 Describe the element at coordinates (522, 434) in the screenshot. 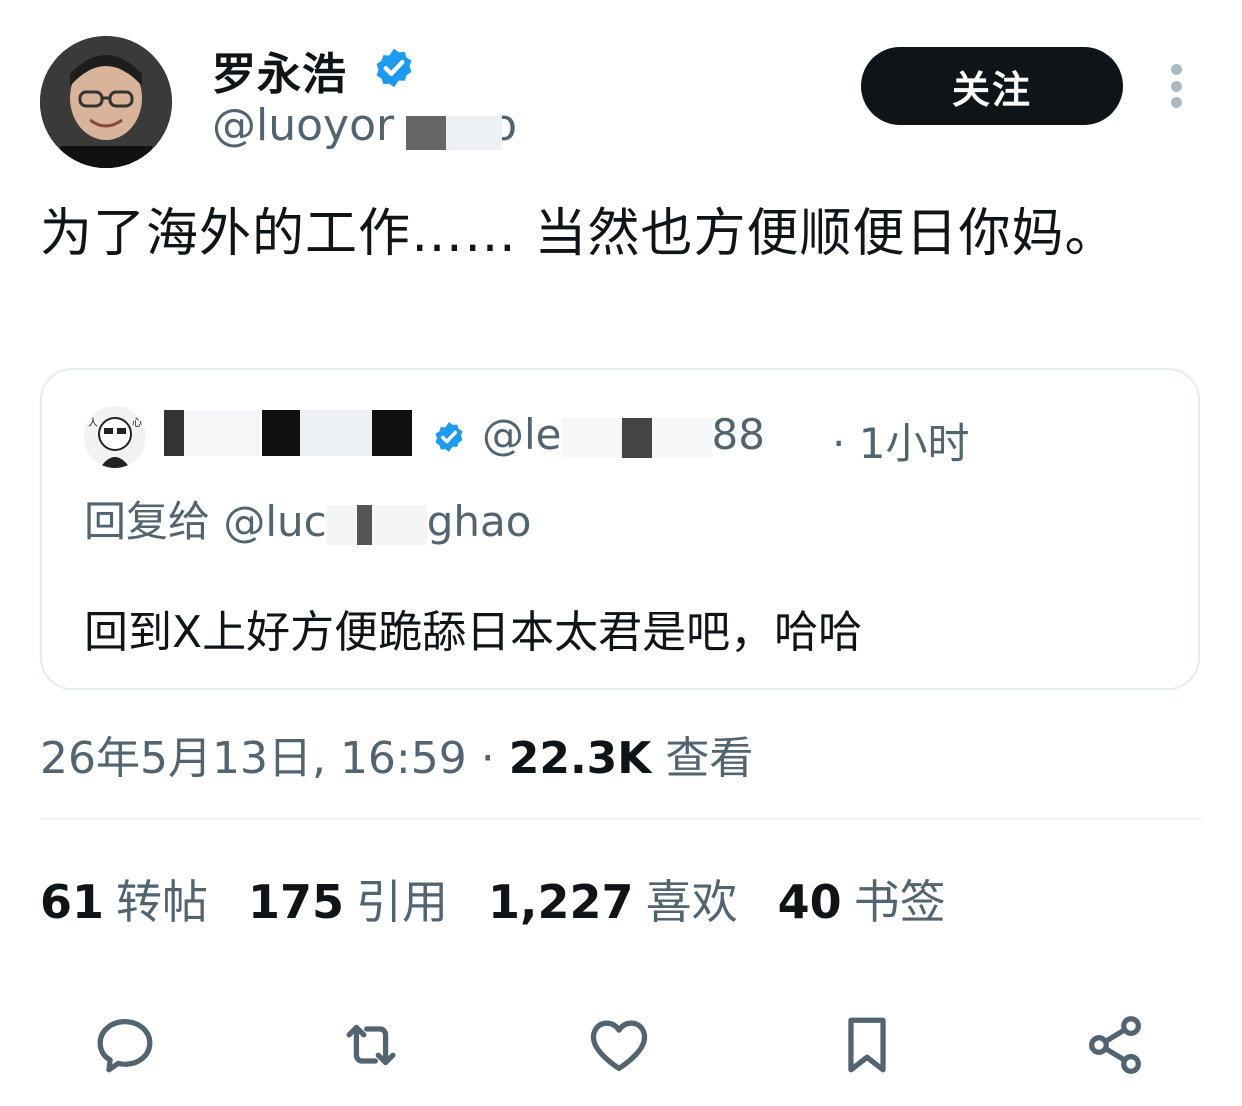

I see `quoted-handle-start: @le` at that location.